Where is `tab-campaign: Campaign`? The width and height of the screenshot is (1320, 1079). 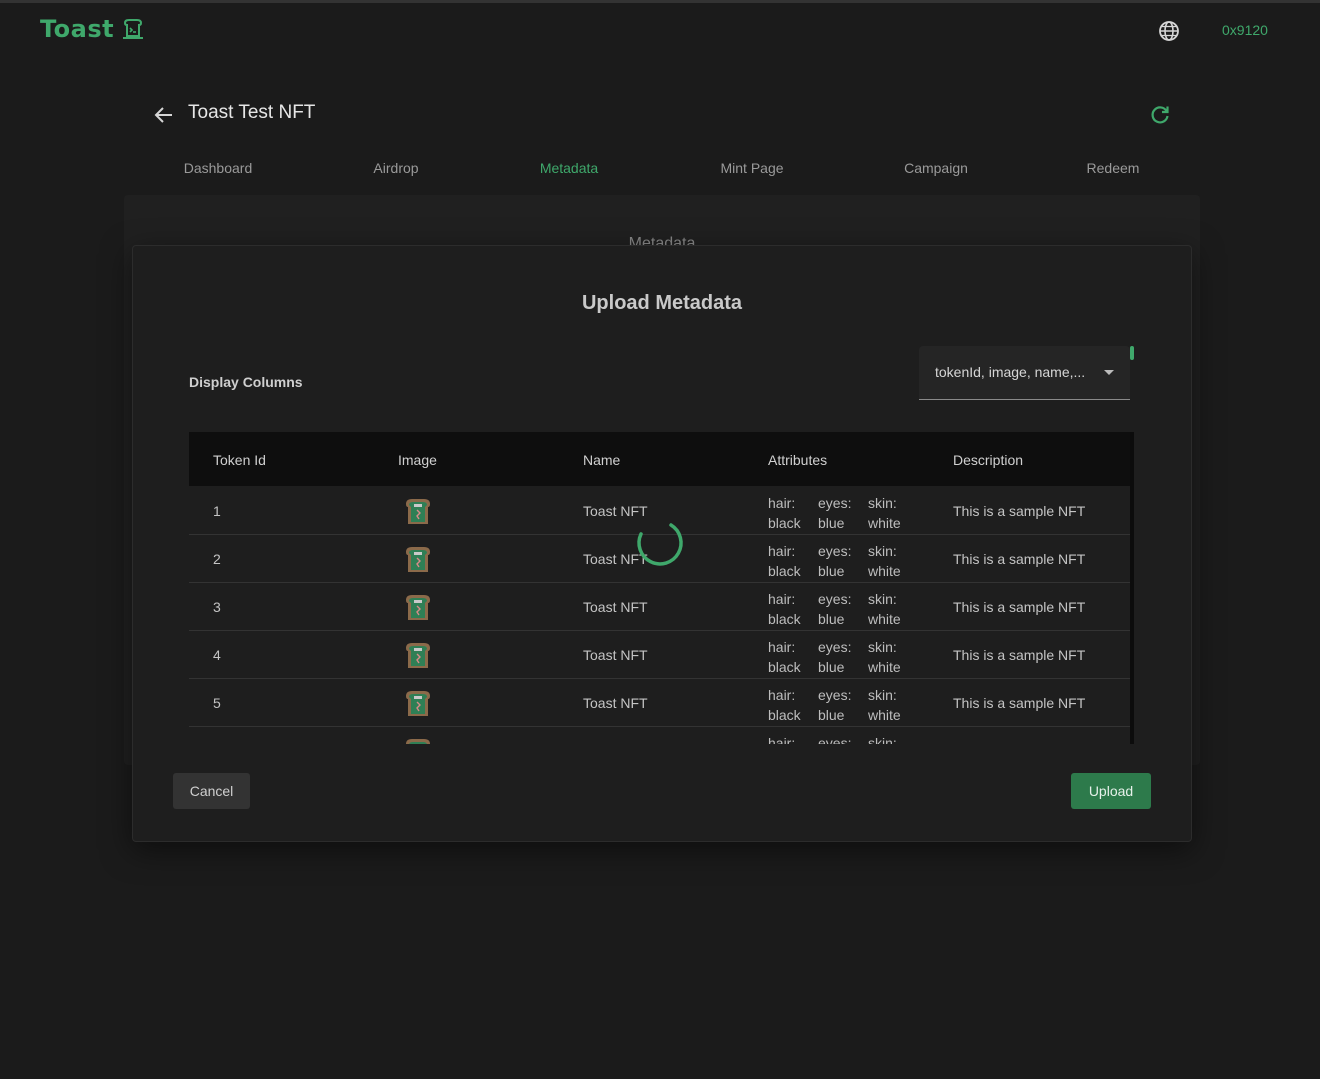
tab-campaign: Campaign is located at coordinates (936, 168).